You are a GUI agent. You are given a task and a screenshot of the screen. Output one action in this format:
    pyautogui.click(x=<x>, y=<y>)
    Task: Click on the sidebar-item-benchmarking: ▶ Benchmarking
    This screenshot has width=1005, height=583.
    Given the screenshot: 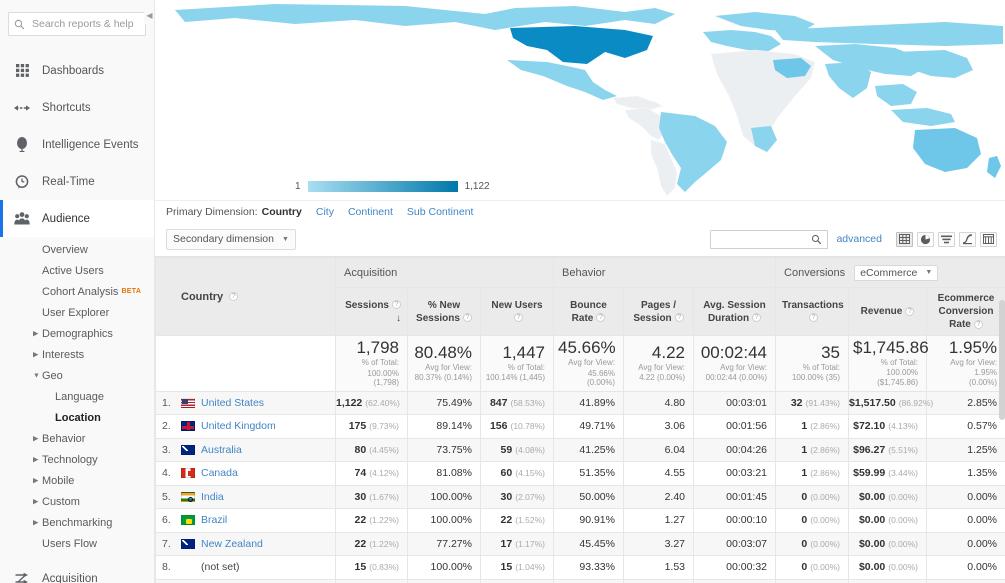 What is the action you would take?
    pyautogui.click(x=77, y=522)
    